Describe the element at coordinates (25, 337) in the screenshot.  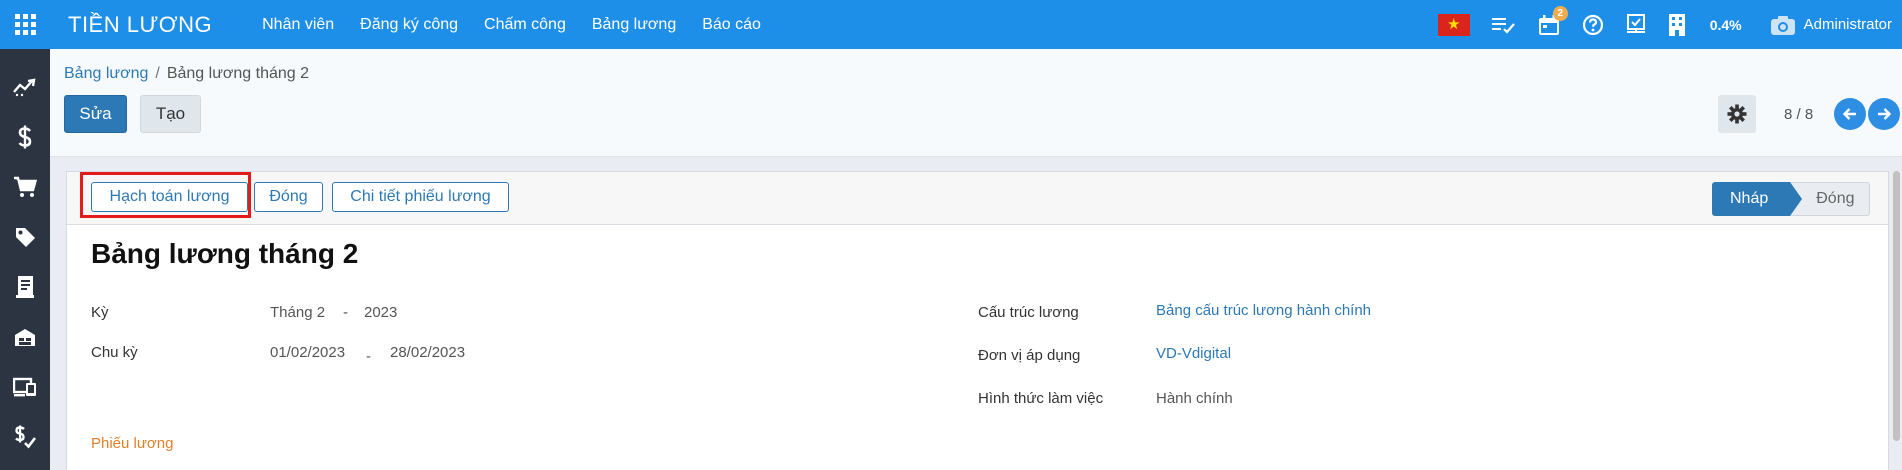
I see `sidebar-stock-icon` at that location.